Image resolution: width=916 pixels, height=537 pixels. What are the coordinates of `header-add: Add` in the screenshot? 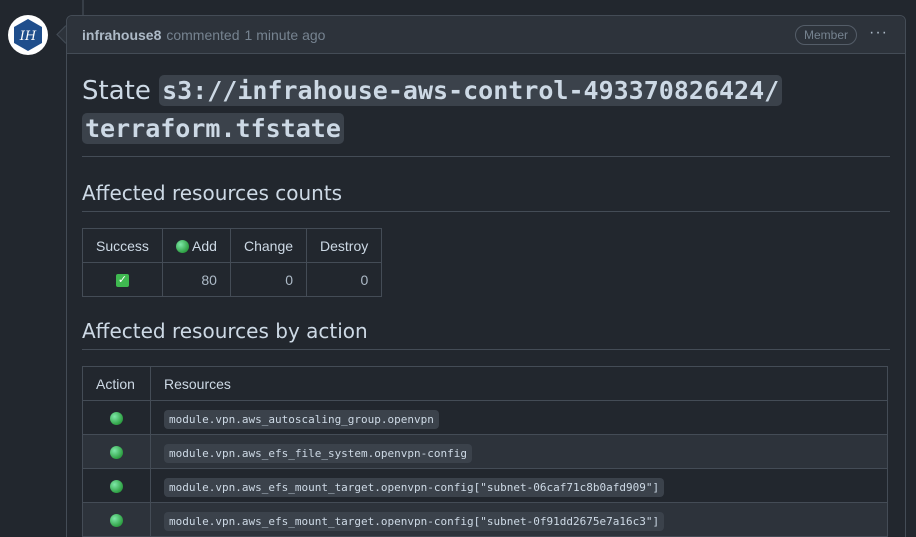 It's located at (196, 245).